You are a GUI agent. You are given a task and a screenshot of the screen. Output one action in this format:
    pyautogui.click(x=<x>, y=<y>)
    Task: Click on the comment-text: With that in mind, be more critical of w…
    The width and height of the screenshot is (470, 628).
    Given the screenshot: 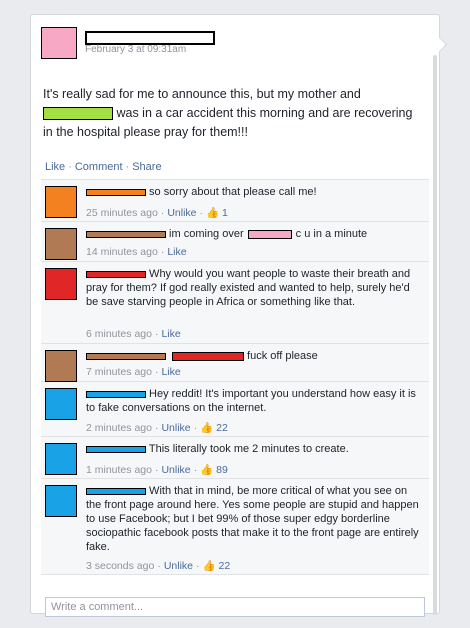 What is the action you would take?
    pyautogui.click(x=252, y=519)
    